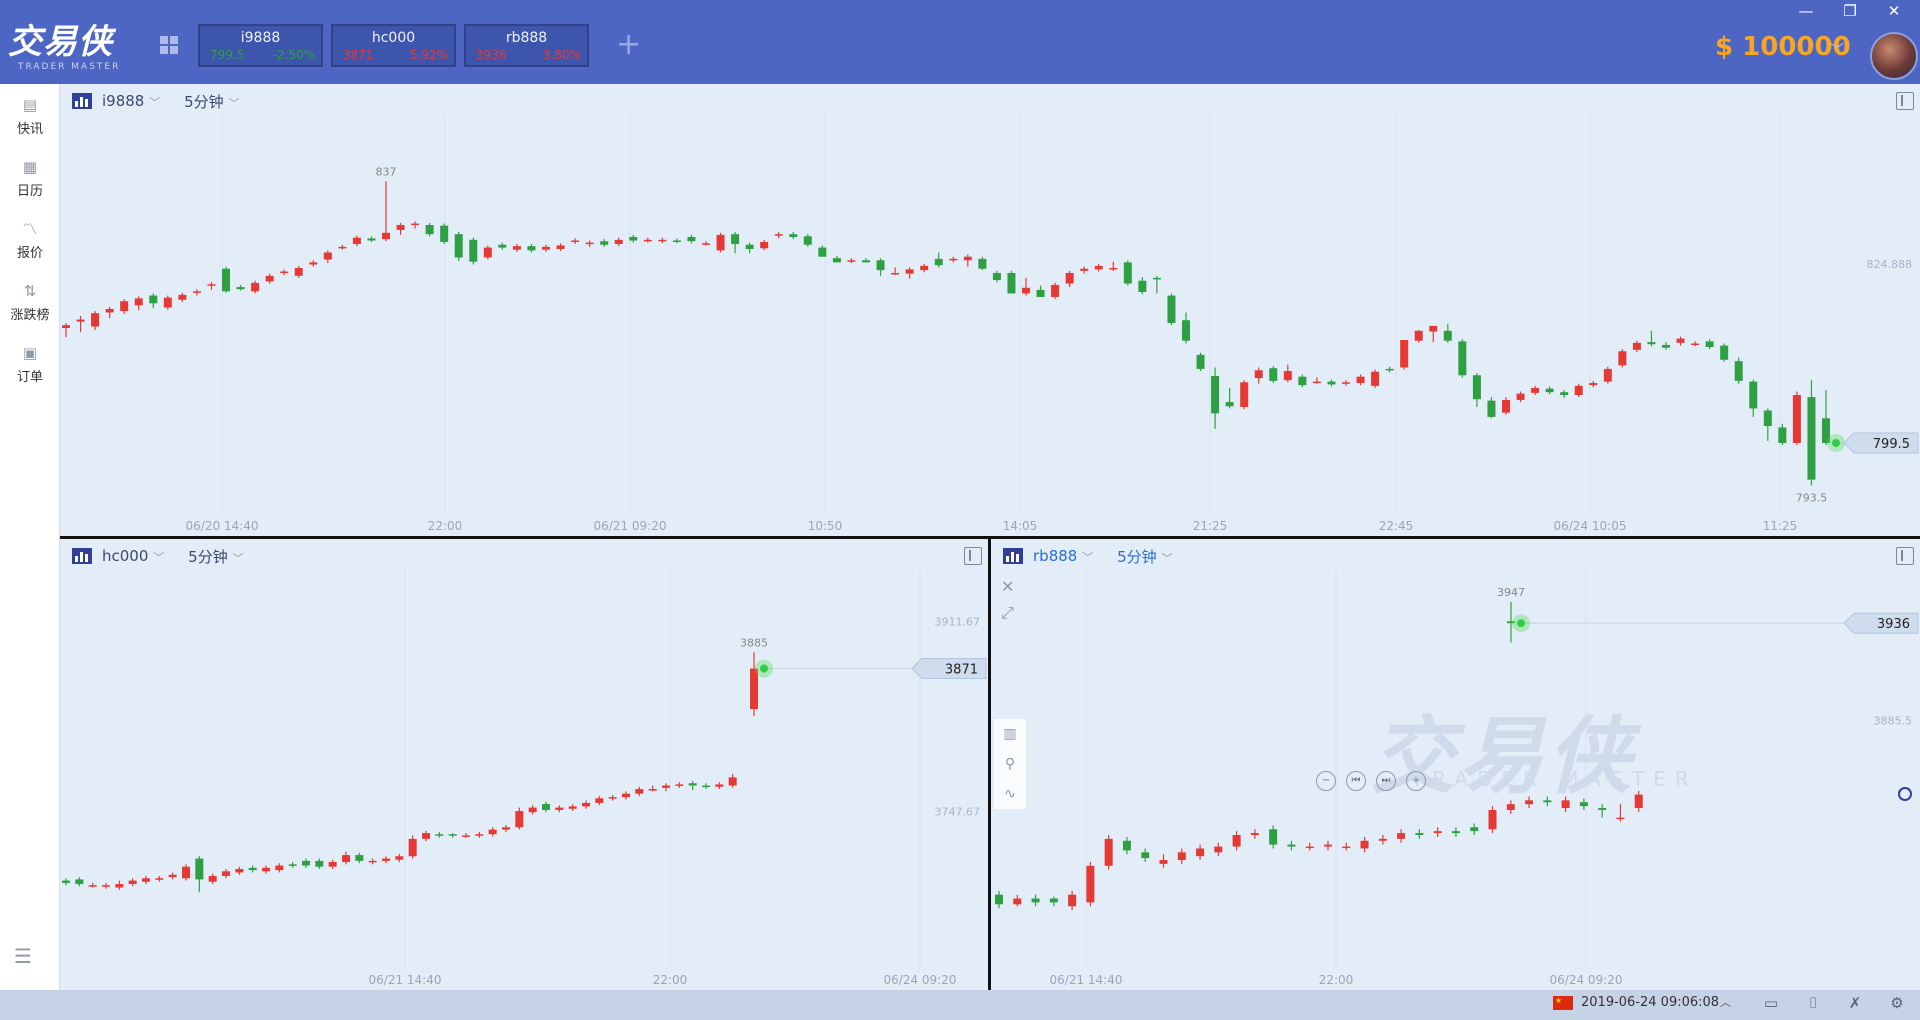 This screenshot has width=1920, height=1020. What do you see at coordinates (30, 113) in the screenshot?
I see `sidebar-item-news: ▤ 快讯` at bounding box center [30, 113].